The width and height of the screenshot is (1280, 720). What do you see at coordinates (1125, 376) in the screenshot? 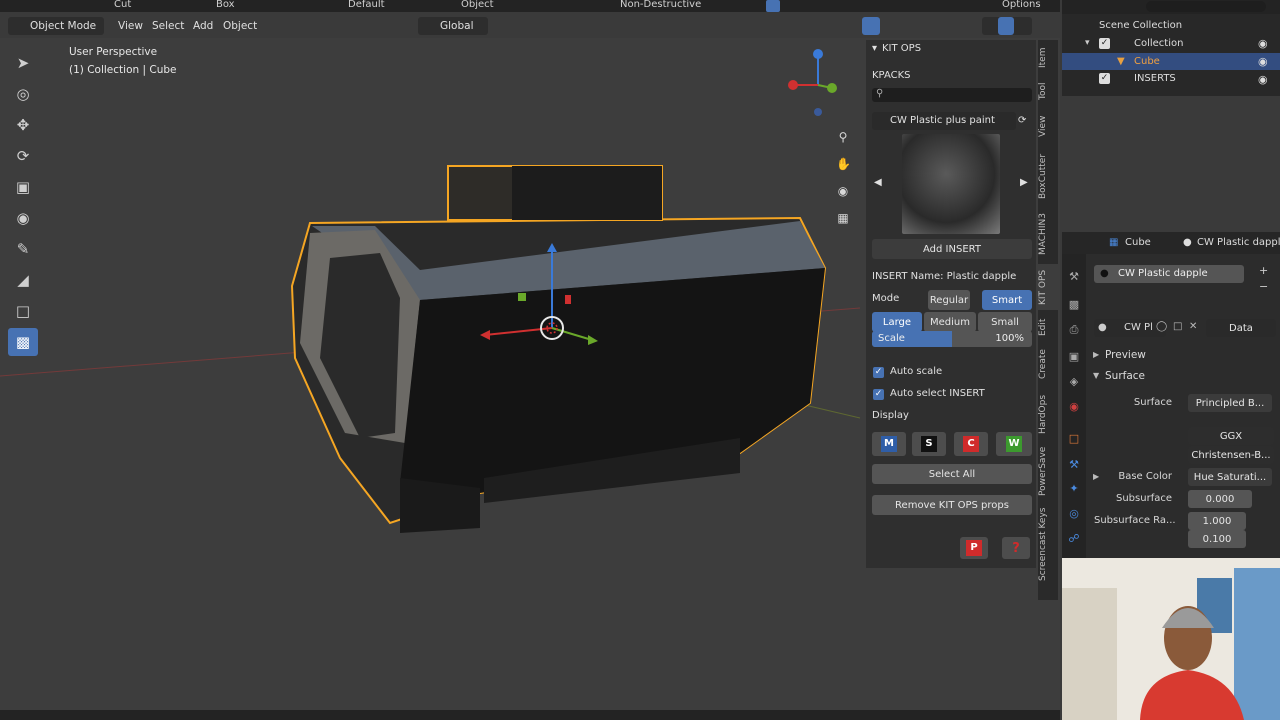
I see `surface-panel-header: Surface` at bounding box center [1125, 376].